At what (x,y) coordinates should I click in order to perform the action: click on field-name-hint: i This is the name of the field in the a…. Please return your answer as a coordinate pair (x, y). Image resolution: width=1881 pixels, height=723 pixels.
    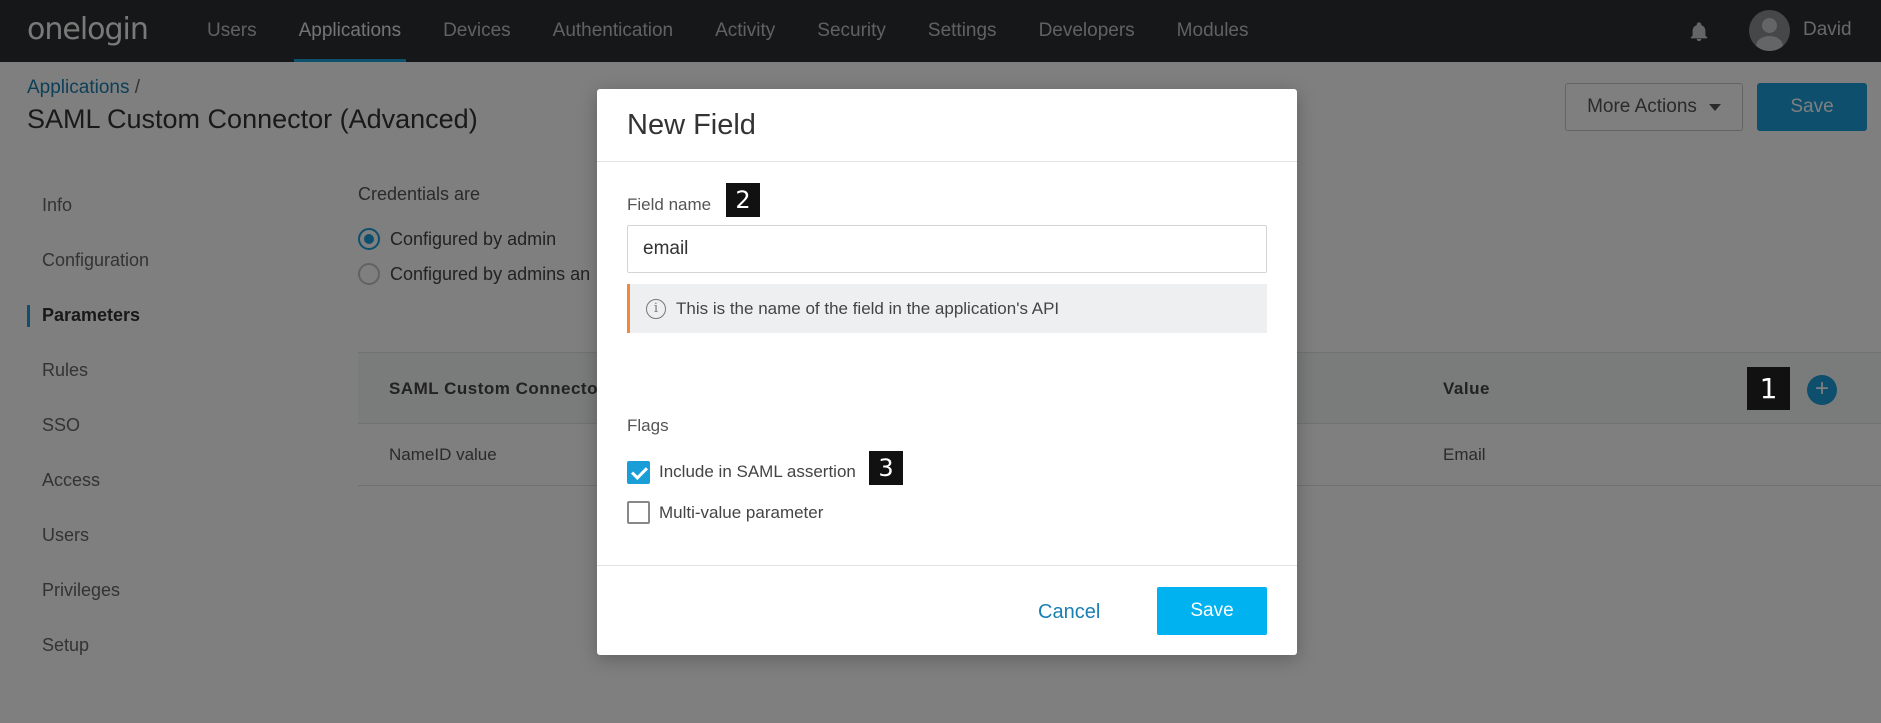
    Looking at the image, I should click on (947, 308).